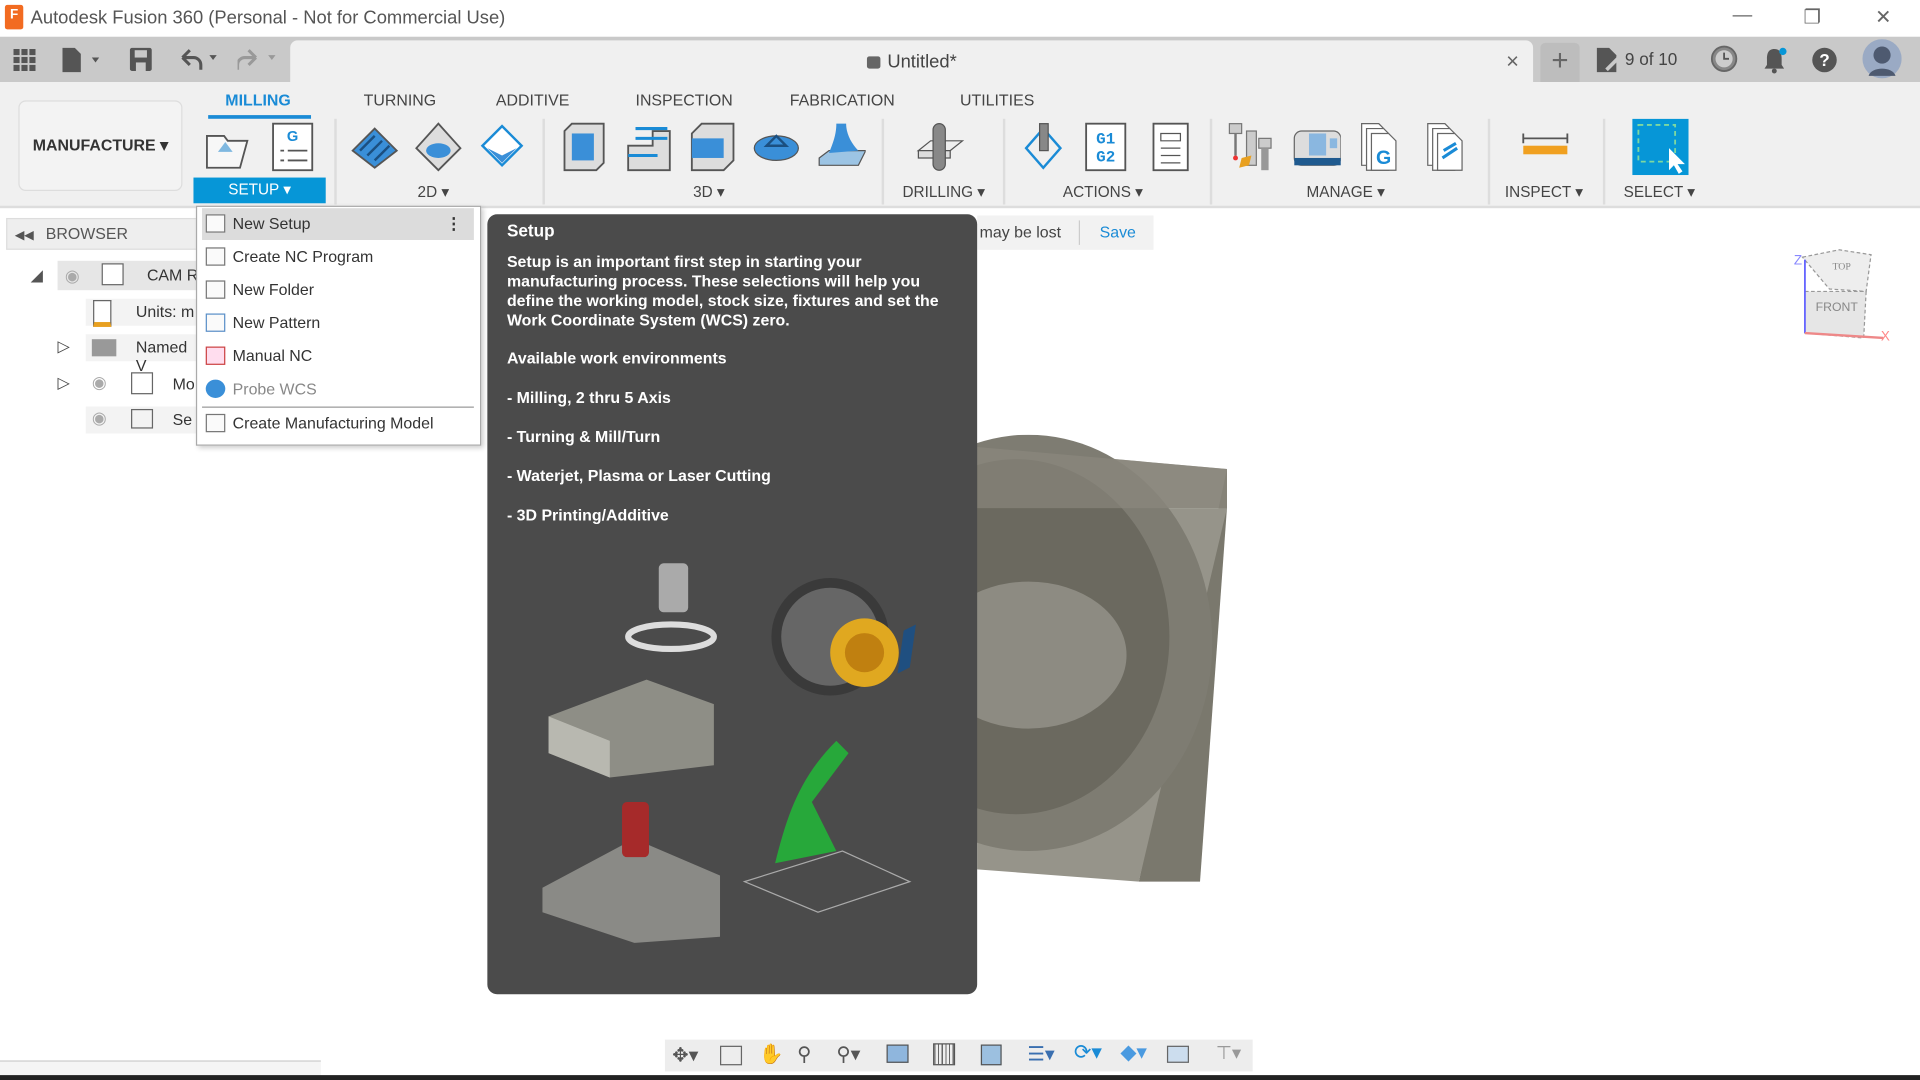 This screenshot has width=1920, height=1080. I want to click on 3d-model-viewport, so click(1102, 667).